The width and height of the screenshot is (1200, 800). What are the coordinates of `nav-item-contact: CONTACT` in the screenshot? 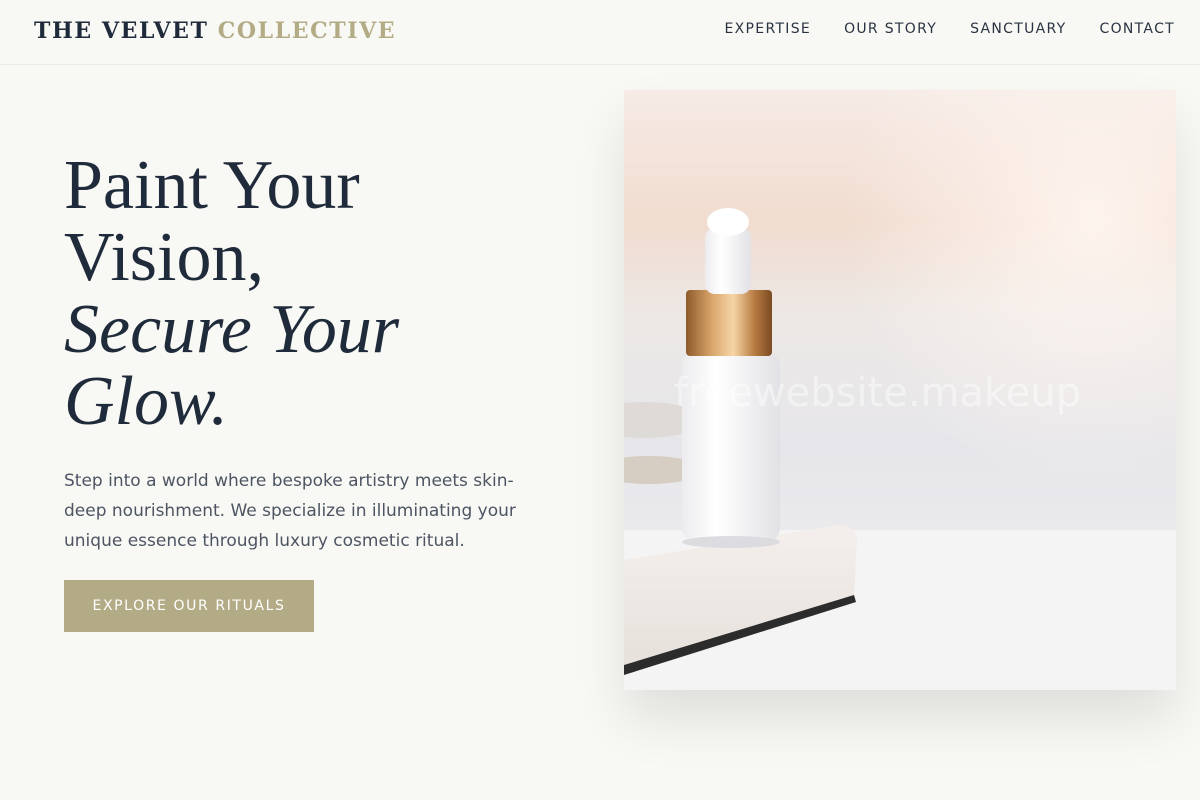 It's located at (1138, 29).